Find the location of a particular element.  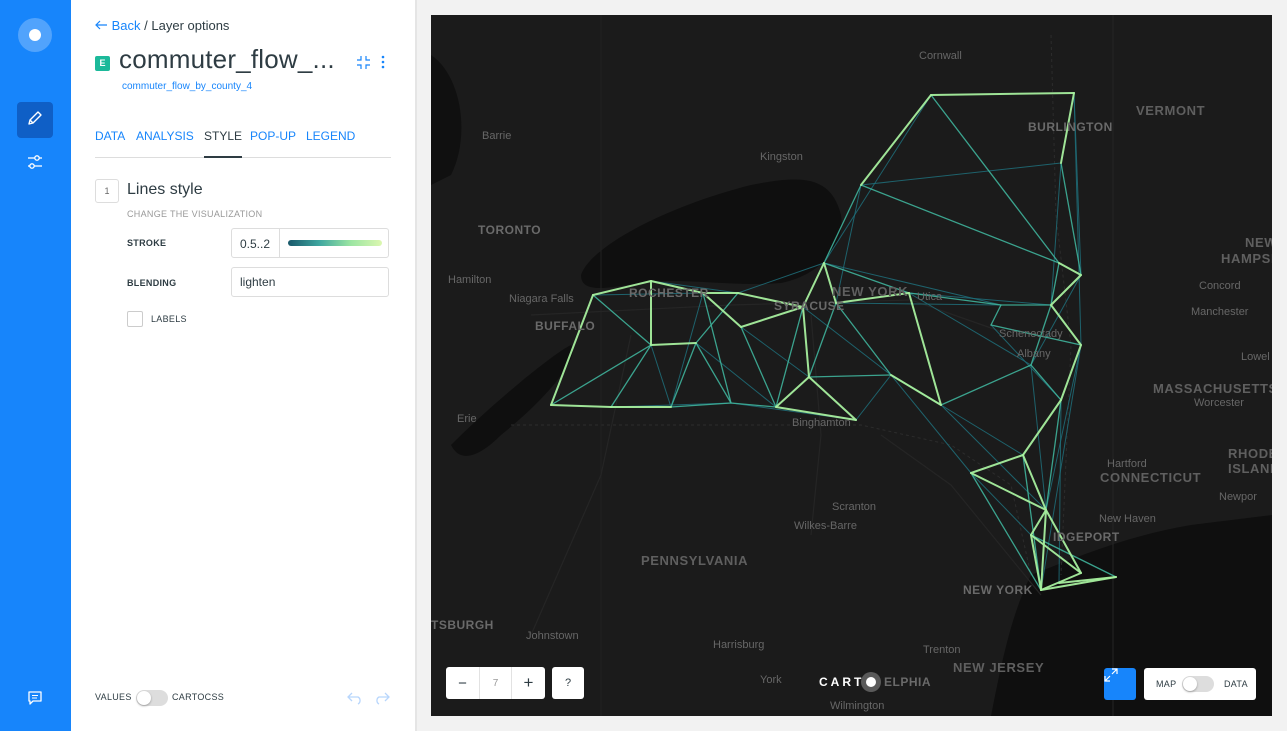

compress-icon is located at coordinates (363, 62).